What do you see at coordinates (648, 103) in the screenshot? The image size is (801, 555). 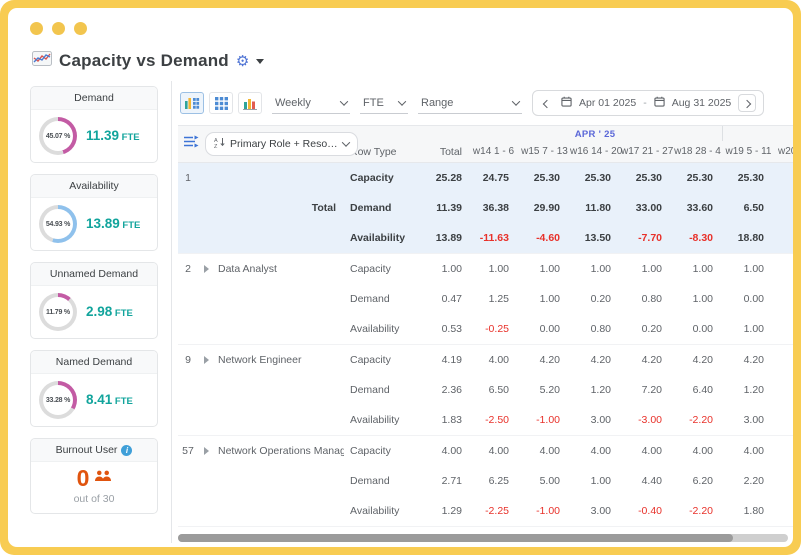 I see `date-range-picker: Apr 01 2025 - Aug 31 2025` at bounding box center [648, 103].